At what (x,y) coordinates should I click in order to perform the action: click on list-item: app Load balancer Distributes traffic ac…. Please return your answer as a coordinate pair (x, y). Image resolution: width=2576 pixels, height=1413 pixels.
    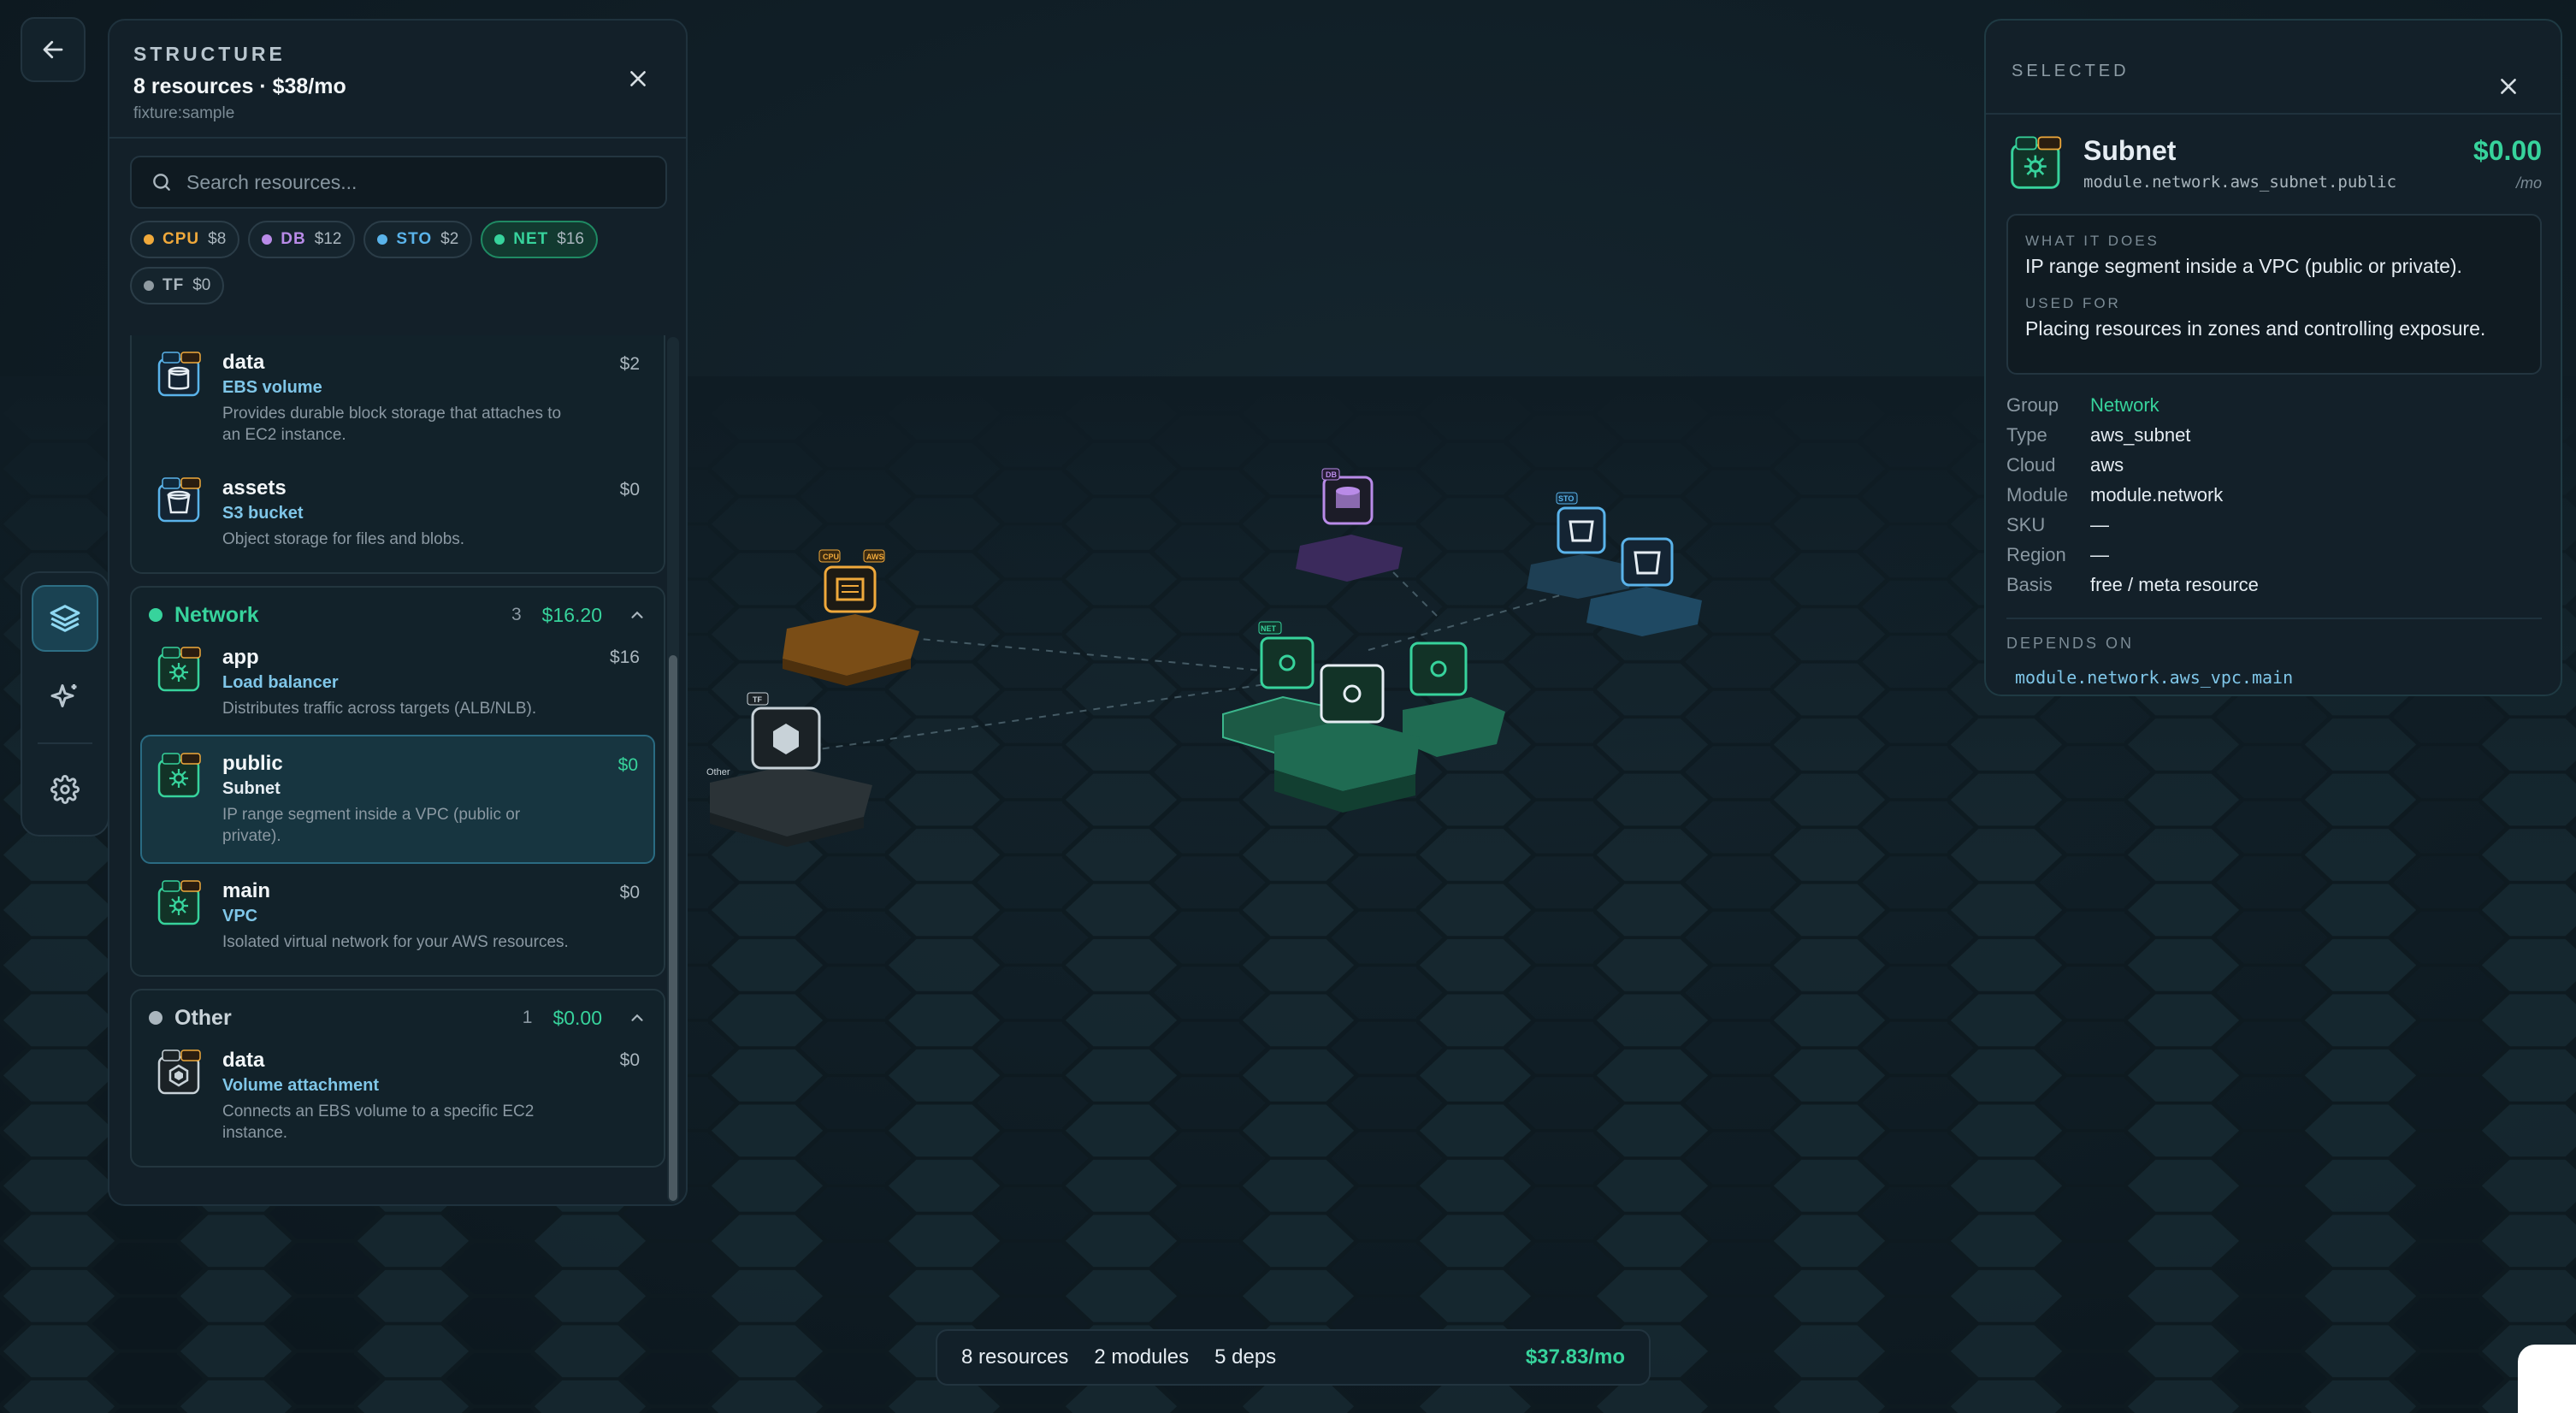
    Looking at the image, I should click on (398, 689).